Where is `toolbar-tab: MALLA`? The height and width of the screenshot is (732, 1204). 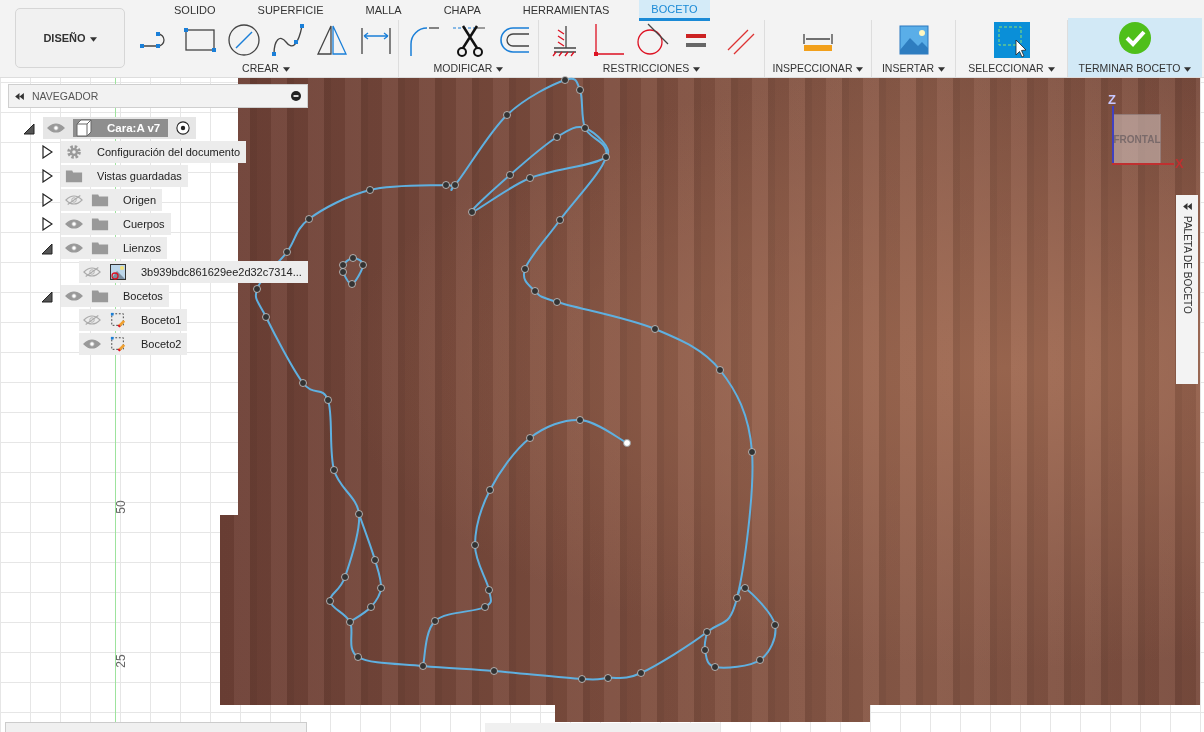
toolbar-tab: MALLA is located at coordinates (383, 10).